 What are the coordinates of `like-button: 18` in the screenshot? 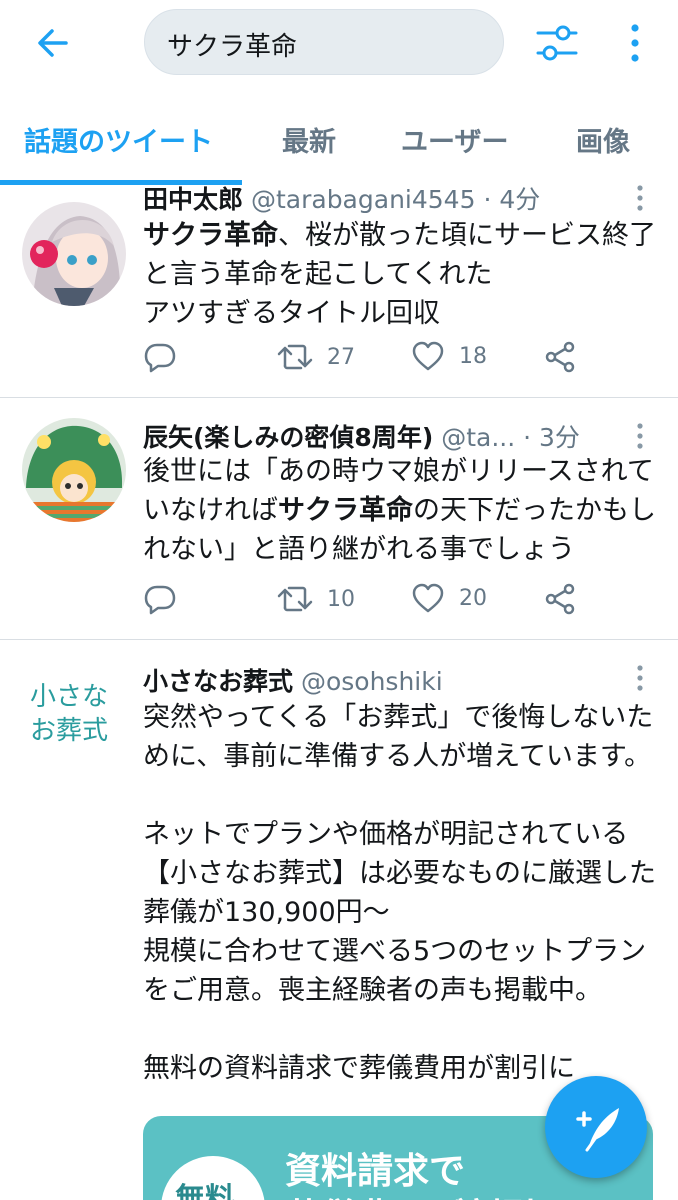 It's located at (449, 356).